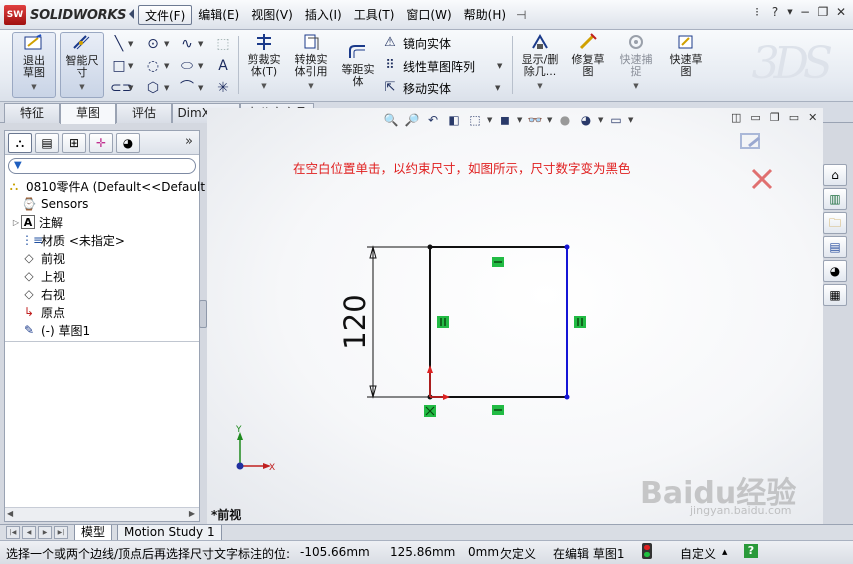 The width and height of the screenshot is (853, 564). Describe the element at coordinates (485, 15) in the screenshot. I see `menu-help: 帮助(H)` at that location.